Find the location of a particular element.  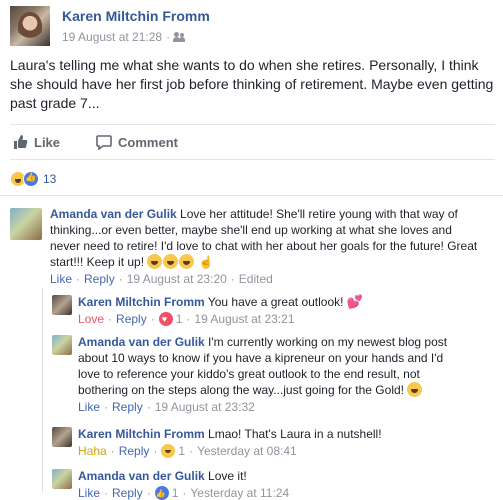

reactions-summary: 13 is located at coordinates (33, 179).